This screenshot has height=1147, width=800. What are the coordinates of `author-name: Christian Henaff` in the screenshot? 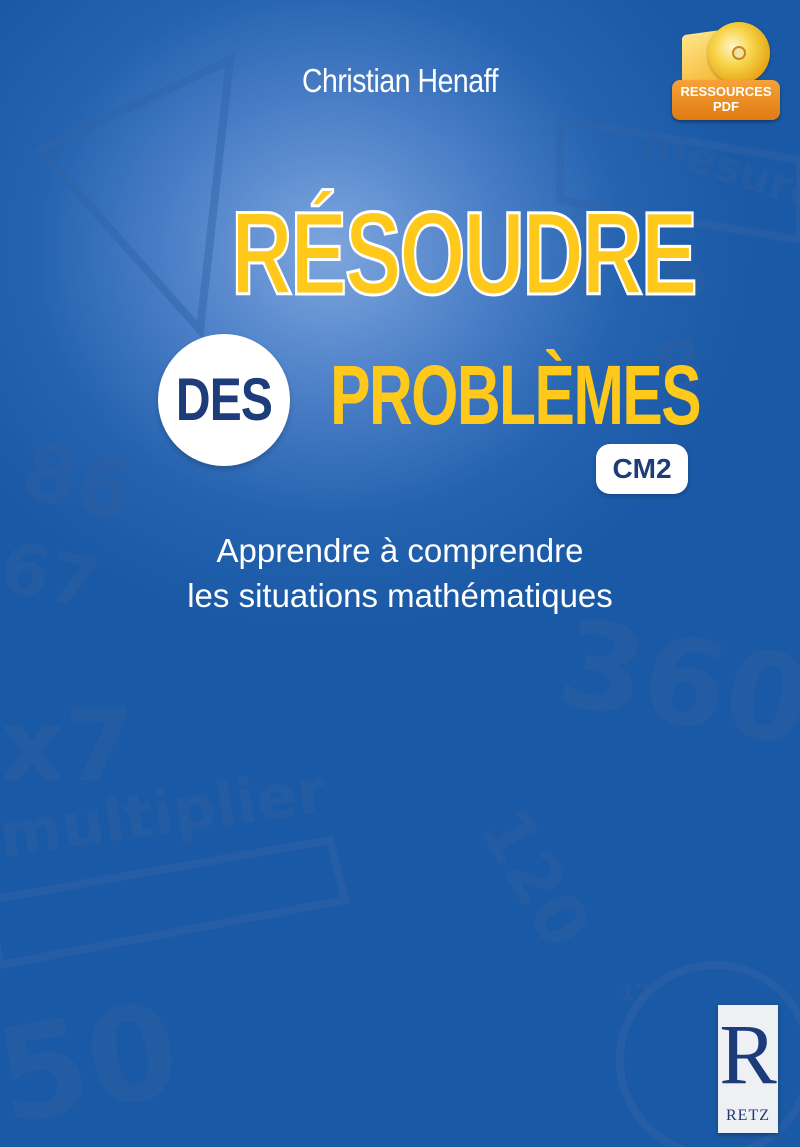 It's located at (400, 80).